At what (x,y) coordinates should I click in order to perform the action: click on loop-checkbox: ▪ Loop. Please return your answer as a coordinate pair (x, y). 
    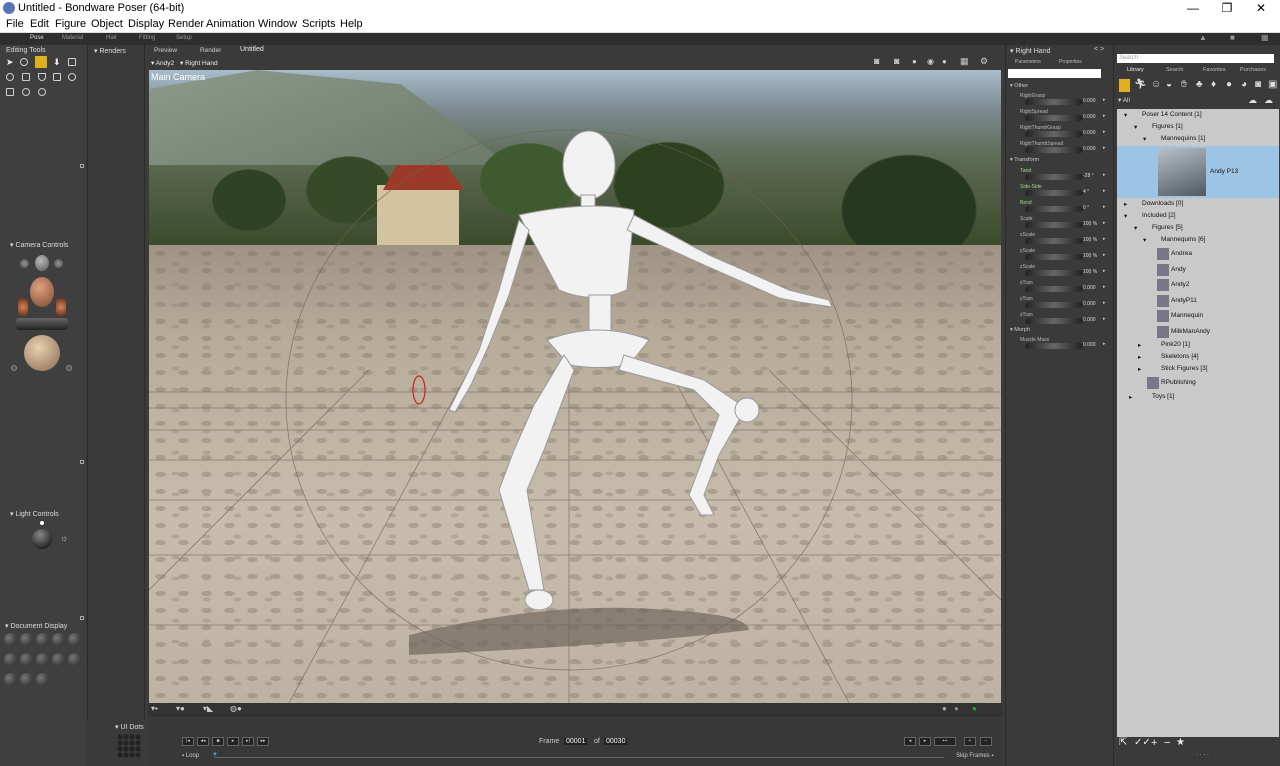
    Looking at the image, I should click on (190, 756).